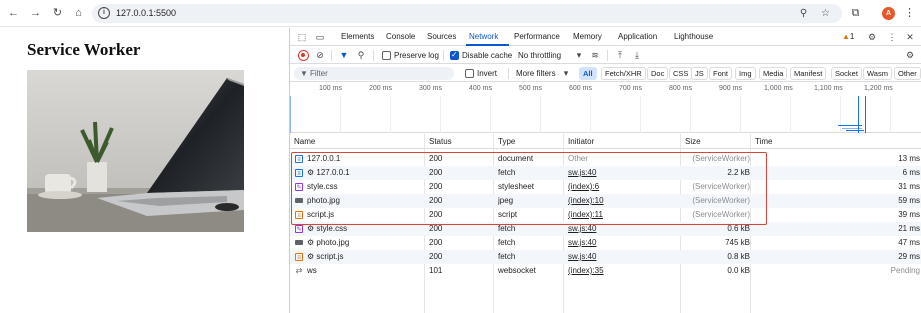 The width and height of the screenshot is (921, 313). What do you see at coordinates (320, 37) in the screenshot?
I see `device-toolbar-icon: ▭` at bounding box center [320, 37].